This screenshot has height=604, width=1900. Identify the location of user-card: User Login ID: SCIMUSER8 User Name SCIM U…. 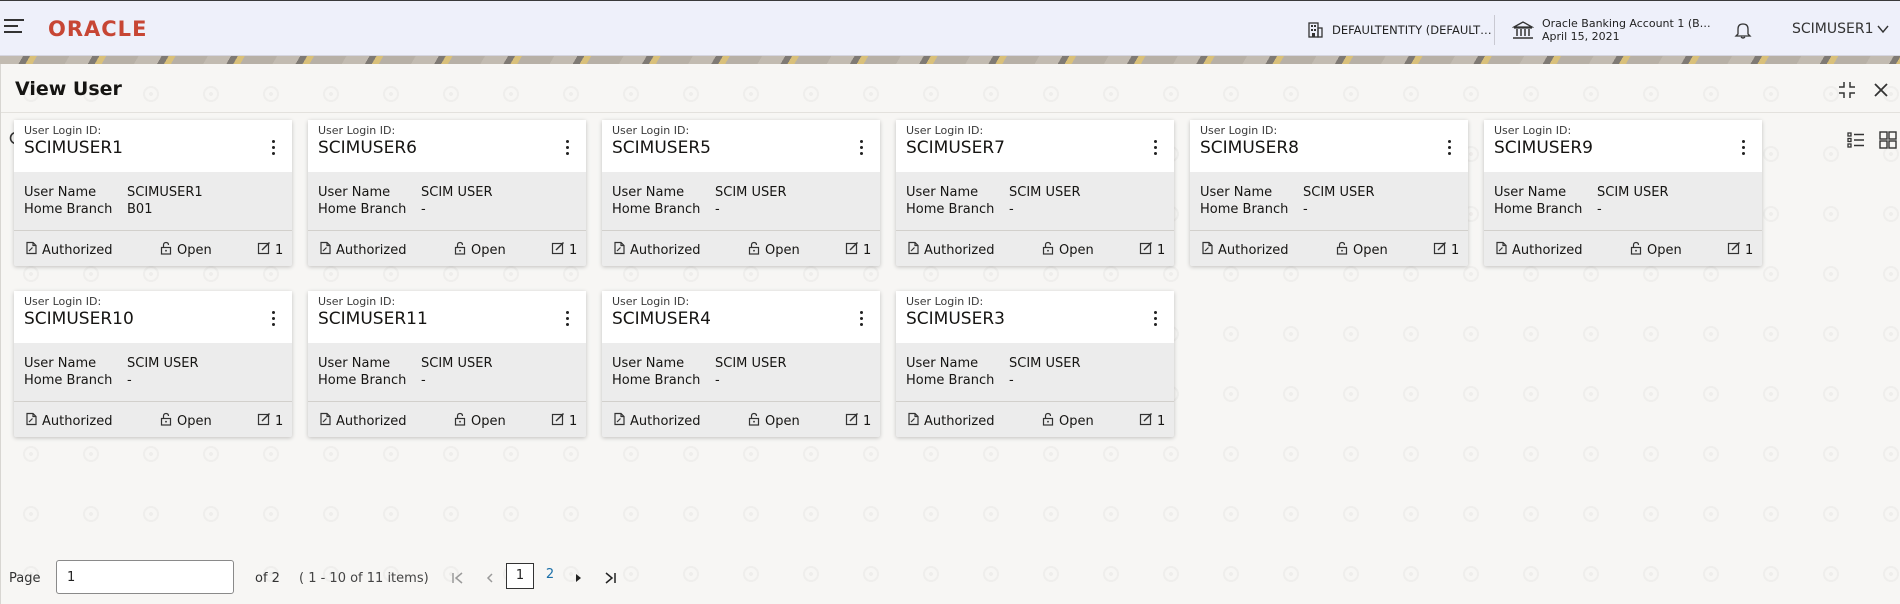
(1329, 193).